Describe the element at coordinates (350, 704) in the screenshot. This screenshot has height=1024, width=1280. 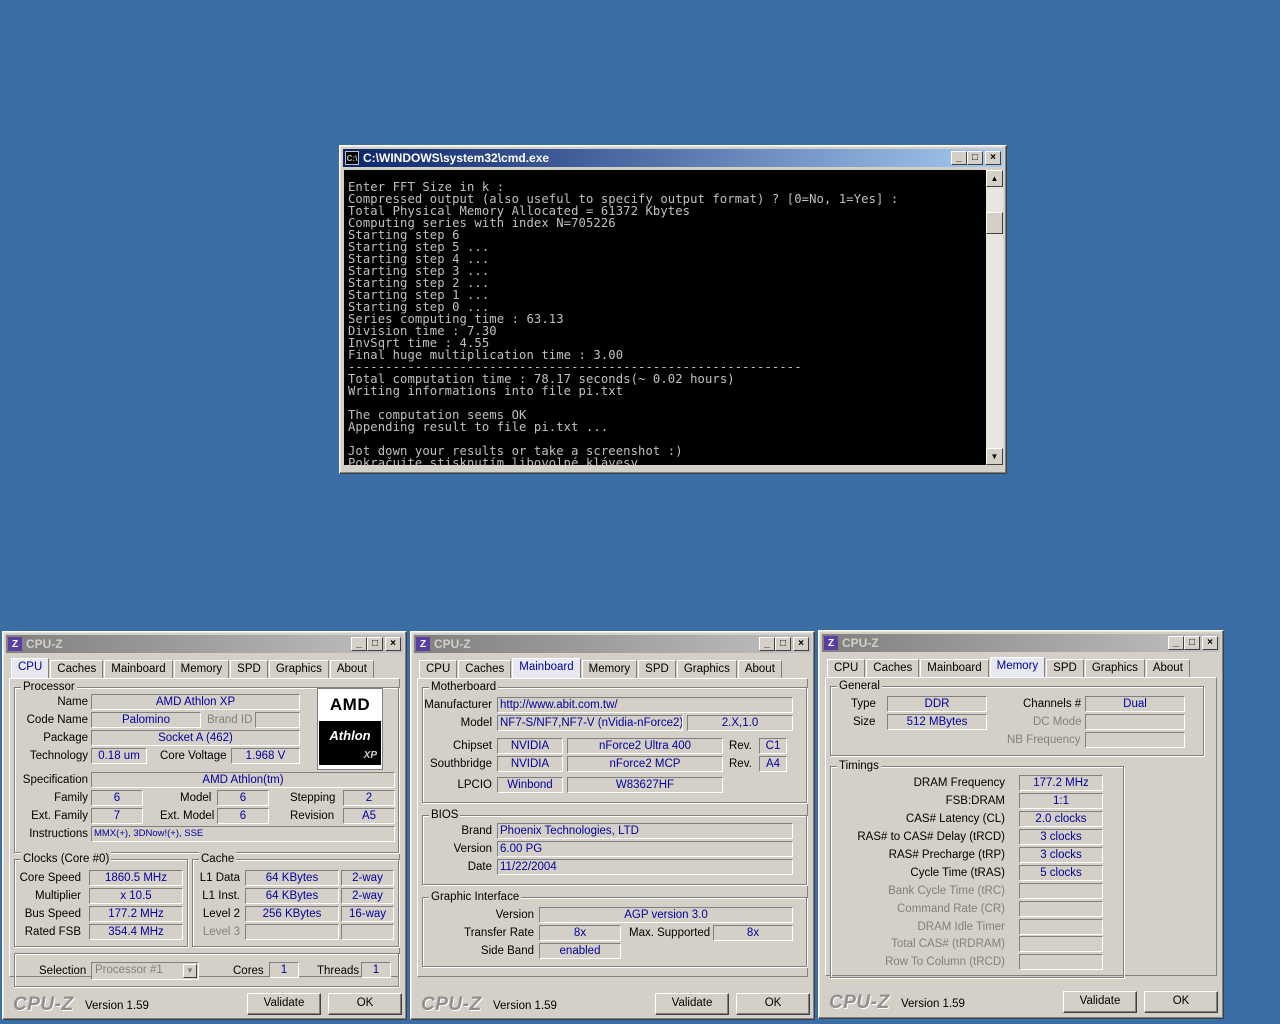
I see `amd-logo-text: AMD` at that location.